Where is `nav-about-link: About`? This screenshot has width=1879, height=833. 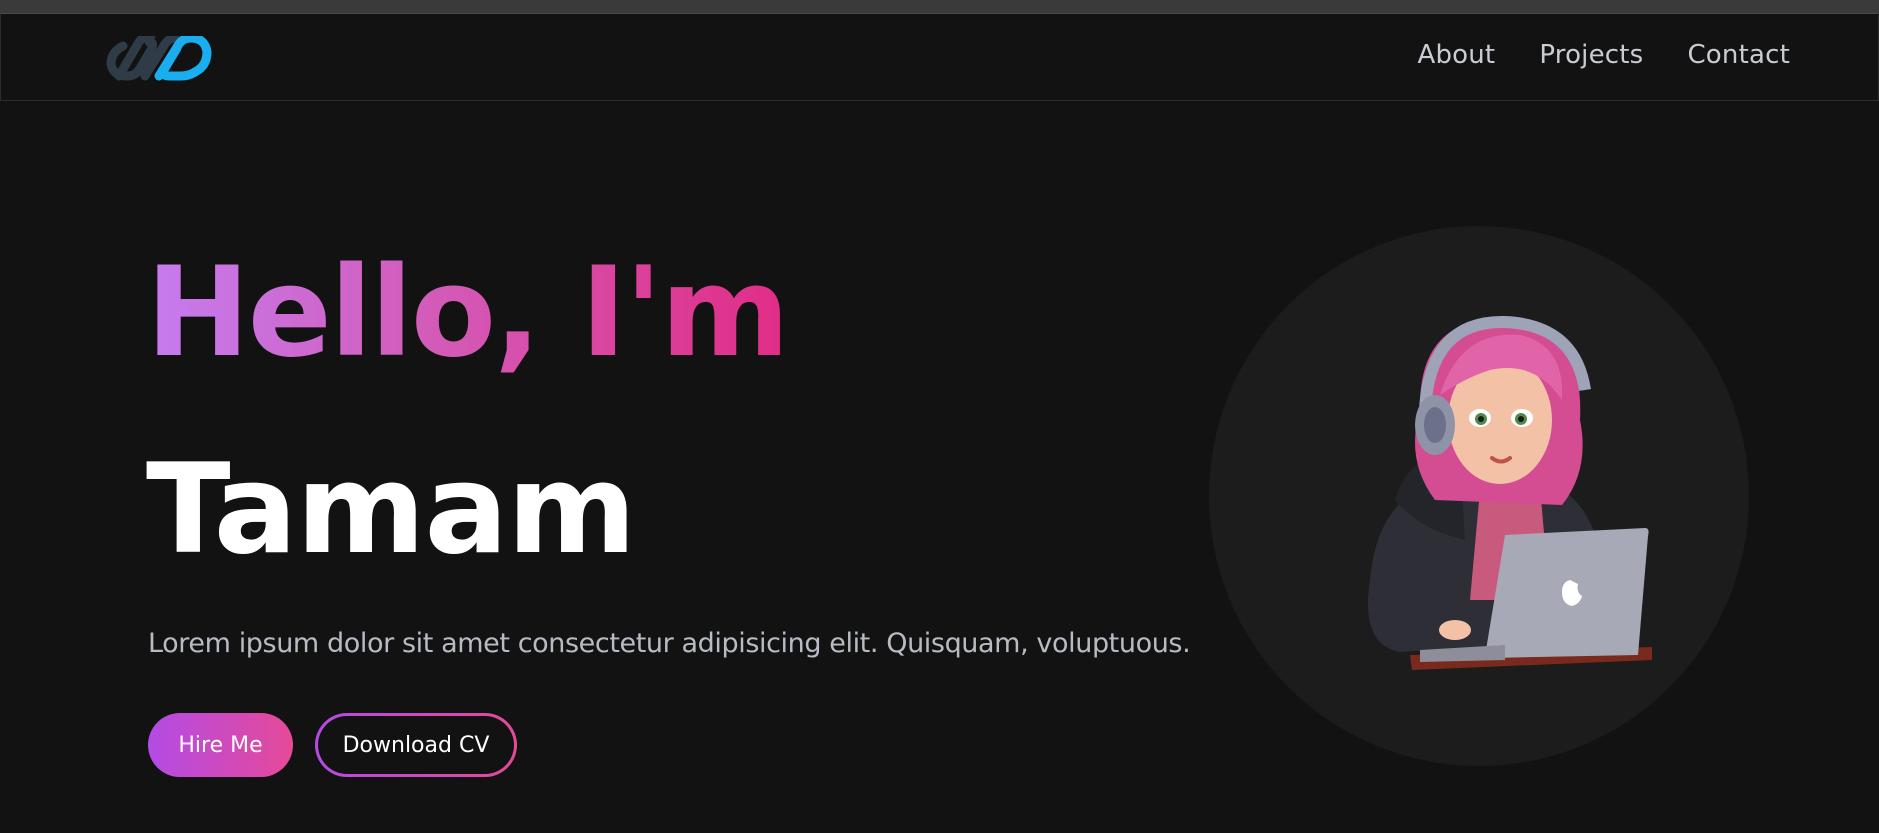 nav-about-link: About is located at coordinates (1456, 55).